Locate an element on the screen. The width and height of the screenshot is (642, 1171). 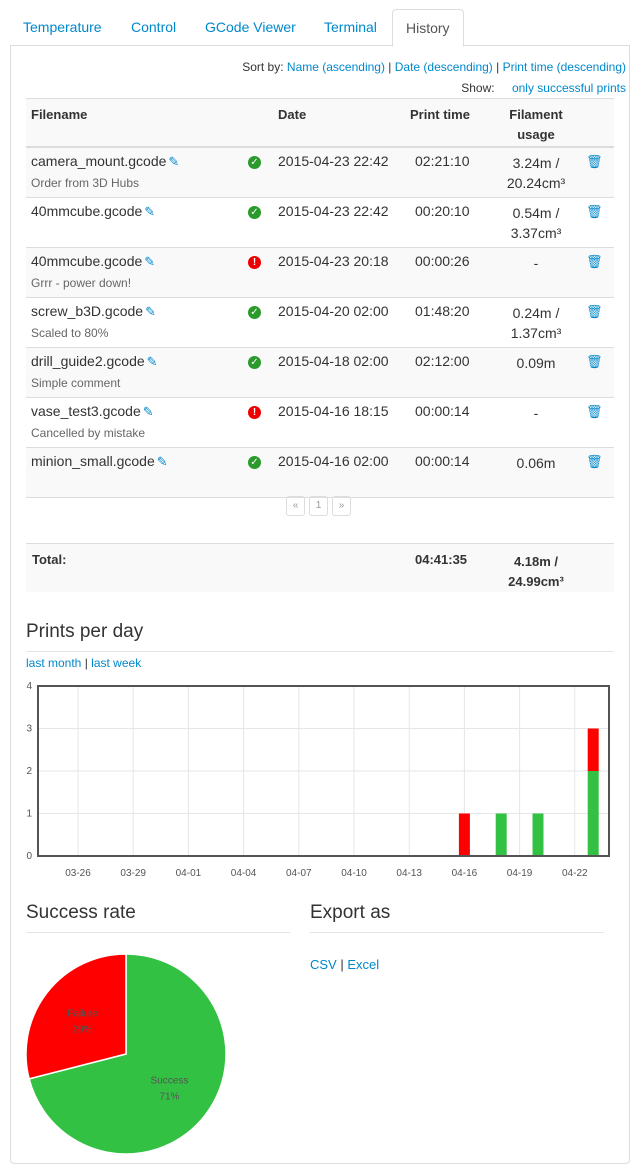
row-date: 2015-04-23 20:18 is located at coordinates (333, 261).